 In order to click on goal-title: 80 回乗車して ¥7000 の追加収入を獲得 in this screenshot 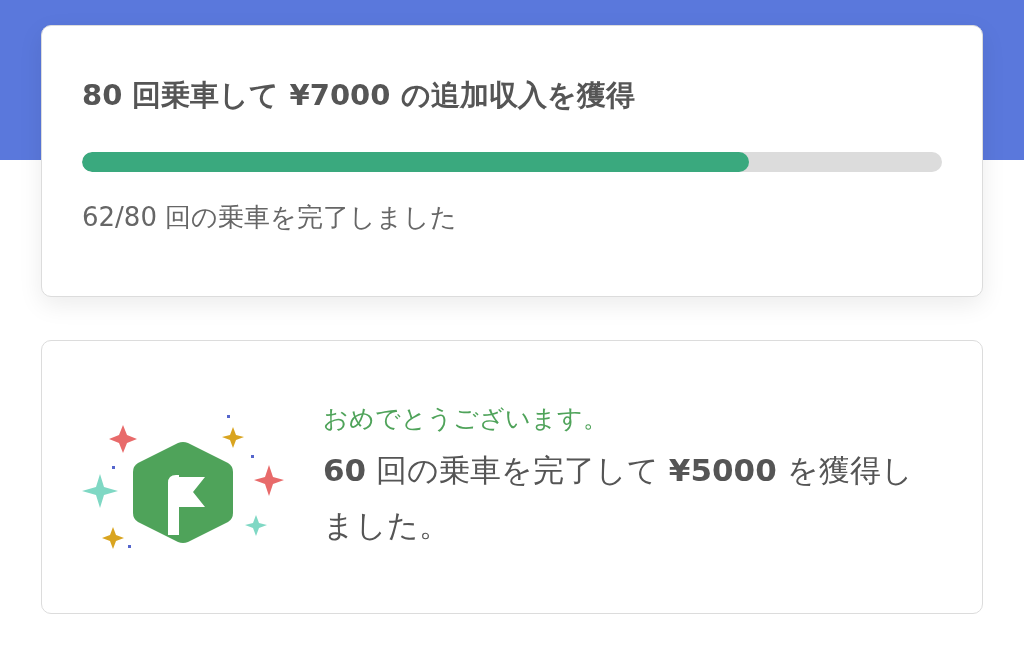, I will do `click(359, 95)`.